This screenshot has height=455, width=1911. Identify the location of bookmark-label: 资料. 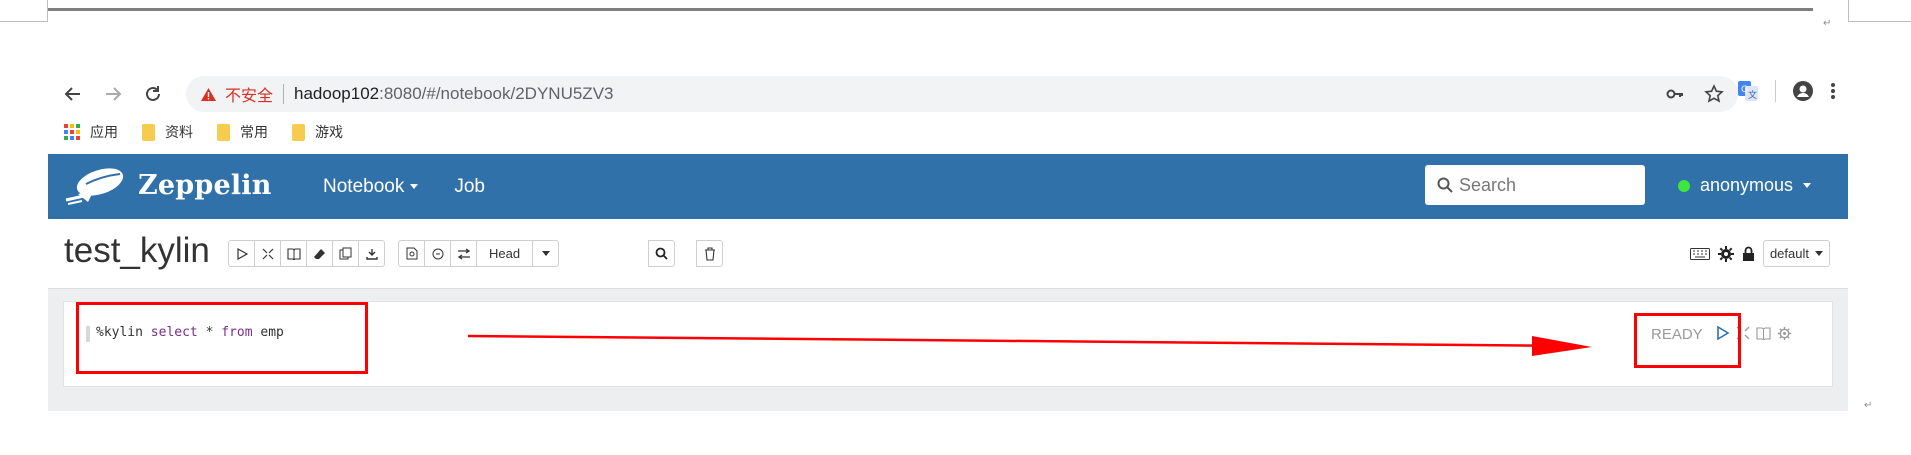
(179, 133).